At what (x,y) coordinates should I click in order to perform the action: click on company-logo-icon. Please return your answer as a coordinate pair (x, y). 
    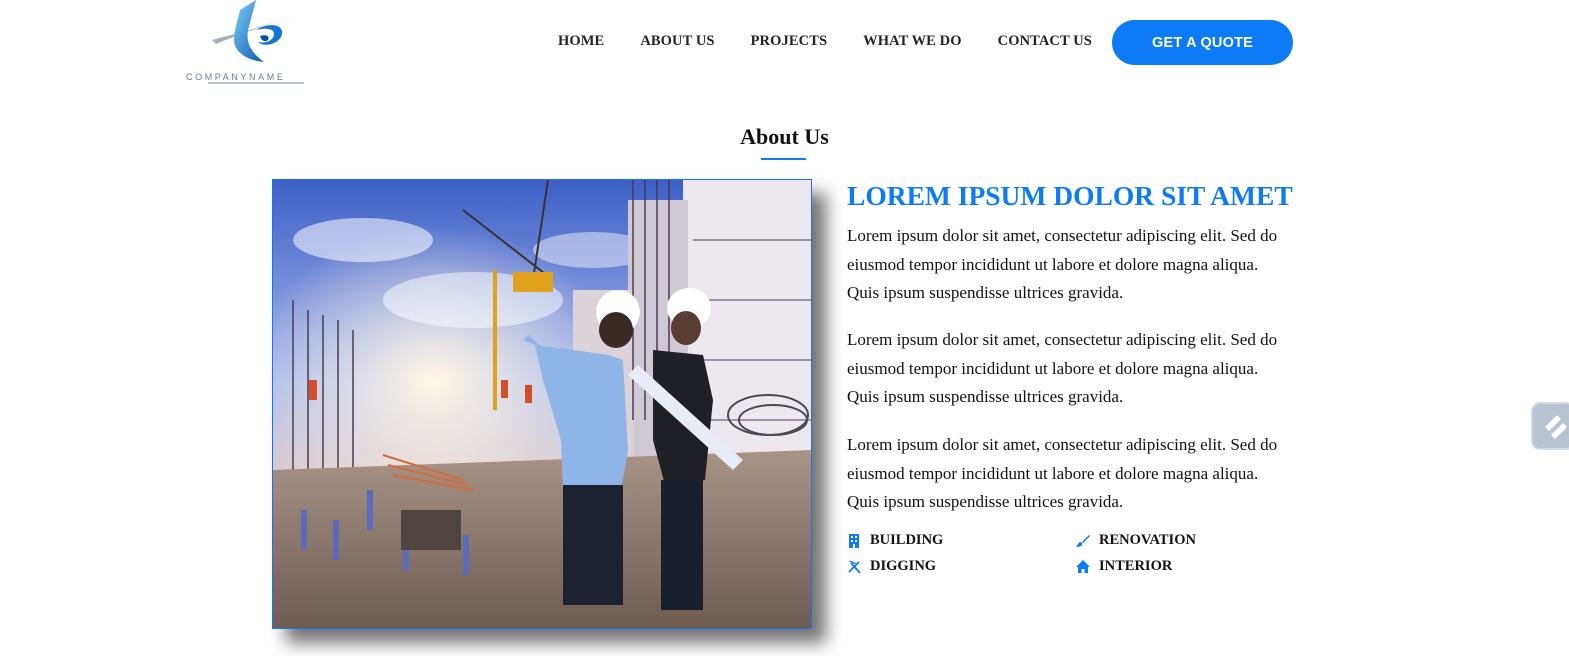
    Looking at the image, I should click on (255, 31).